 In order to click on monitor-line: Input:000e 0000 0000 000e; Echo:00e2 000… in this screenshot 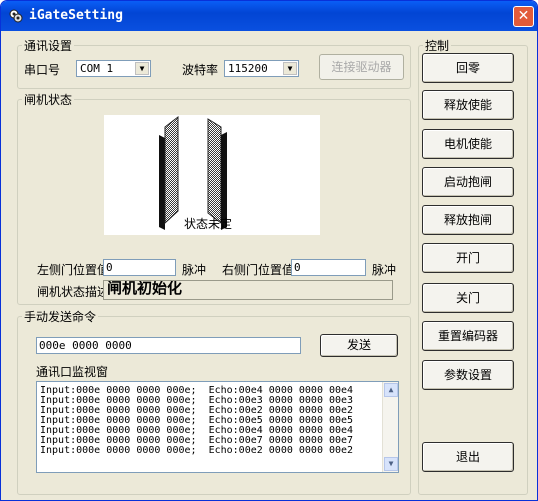, I will do `click(197, 450)`.